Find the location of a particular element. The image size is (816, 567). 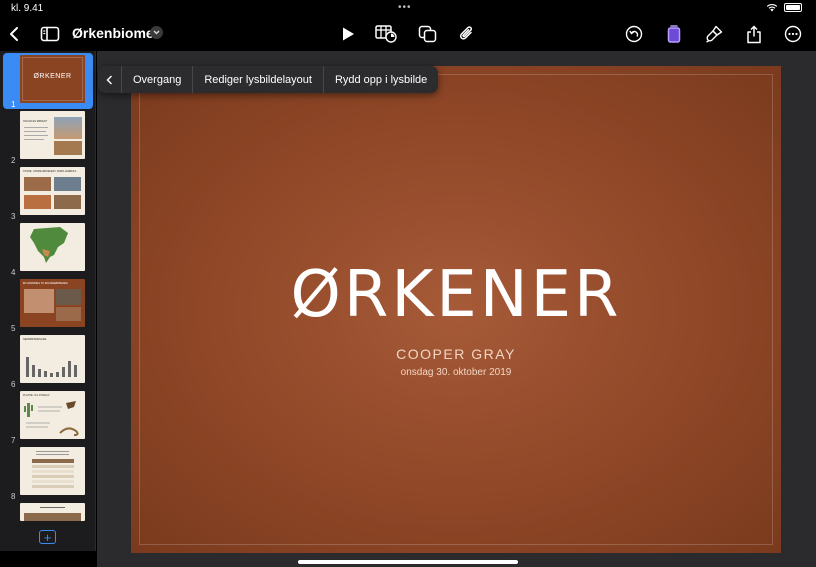

undo-icon is located at coordinates (634, 34).